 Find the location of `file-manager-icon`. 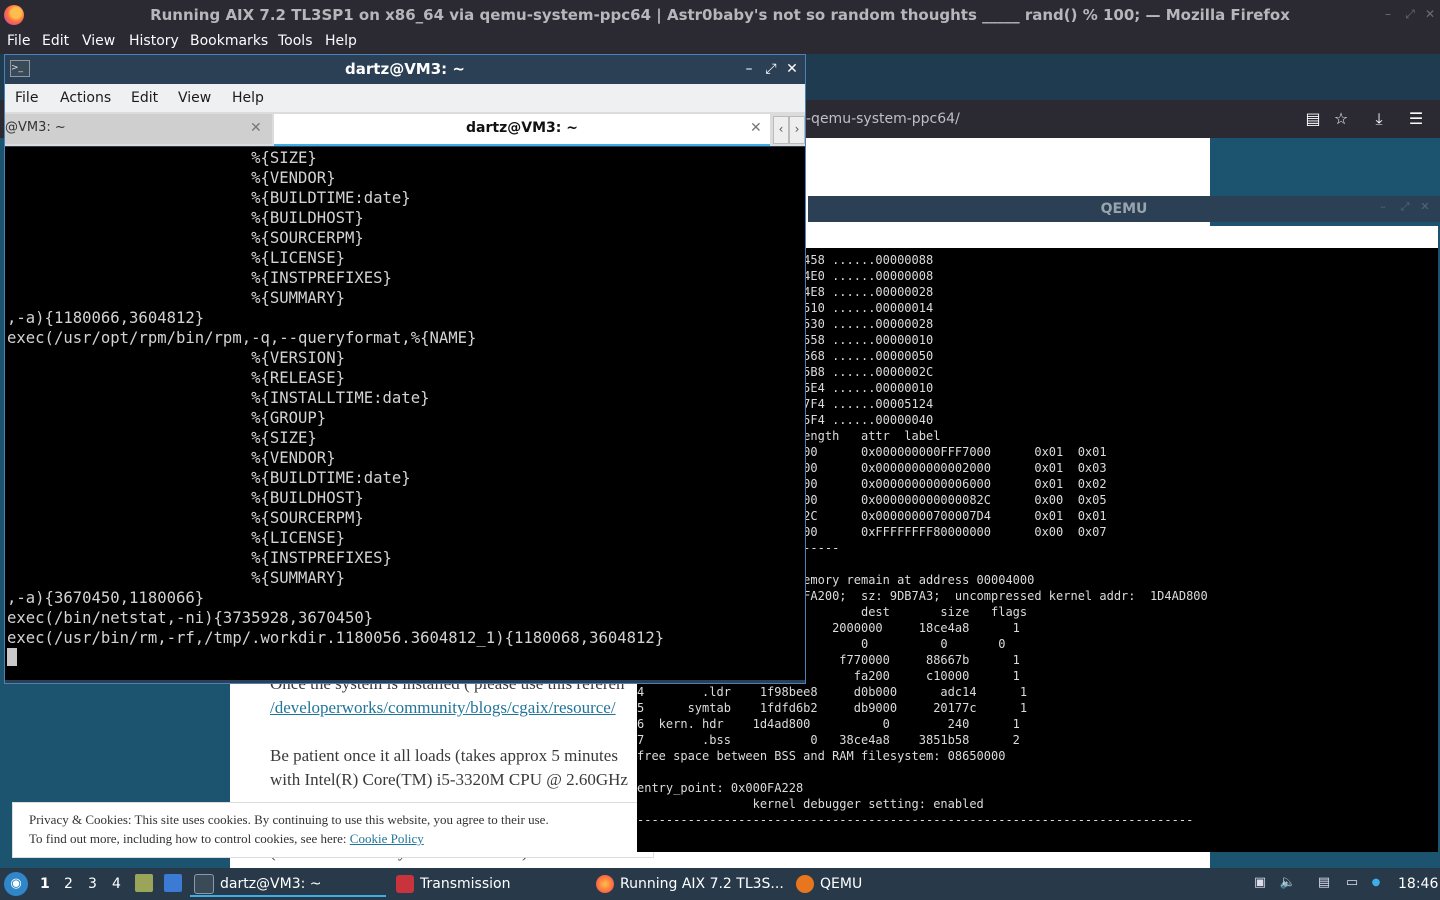

file-manager-icon is located at coordinates (144, 883).